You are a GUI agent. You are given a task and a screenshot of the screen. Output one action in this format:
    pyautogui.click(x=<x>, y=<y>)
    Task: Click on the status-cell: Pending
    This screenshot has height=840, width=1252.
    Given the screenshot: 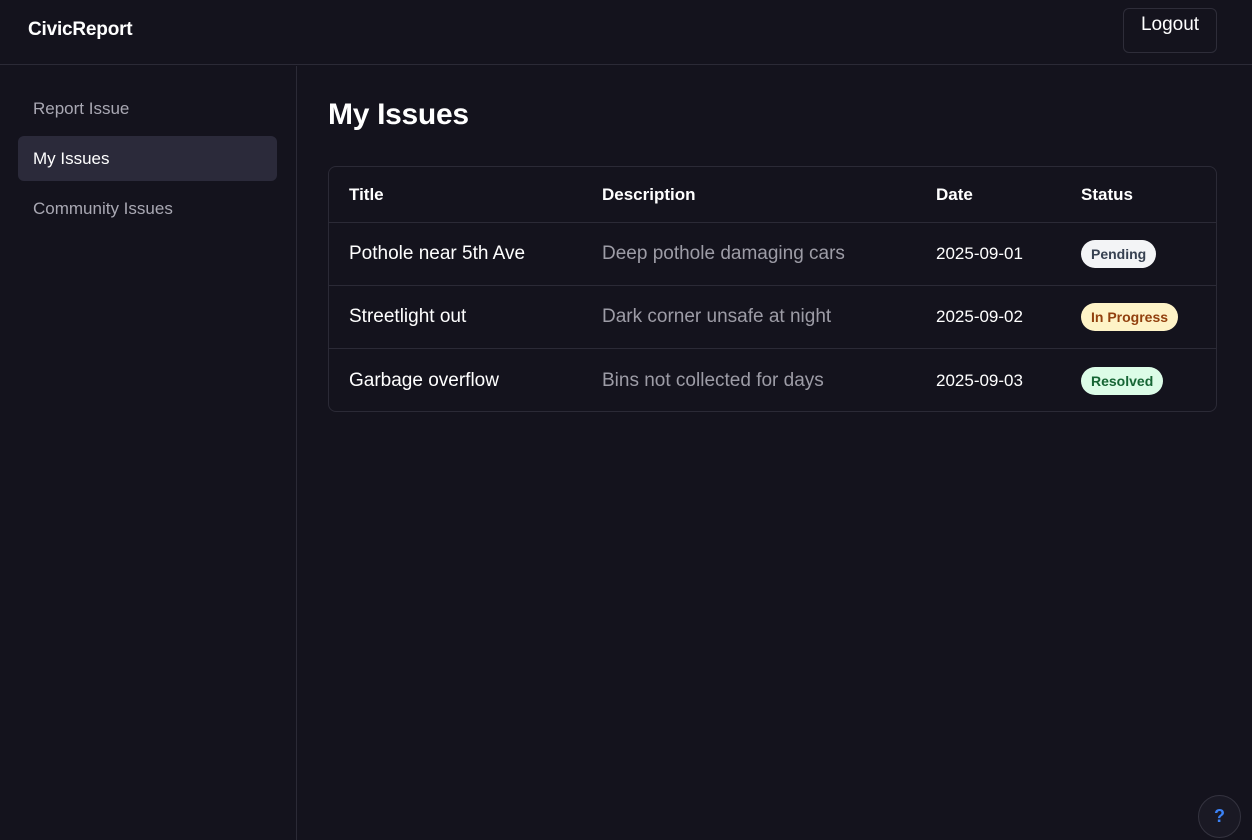 What is the action you would take?
    pyautogui.click(x=1119, y=254)
    